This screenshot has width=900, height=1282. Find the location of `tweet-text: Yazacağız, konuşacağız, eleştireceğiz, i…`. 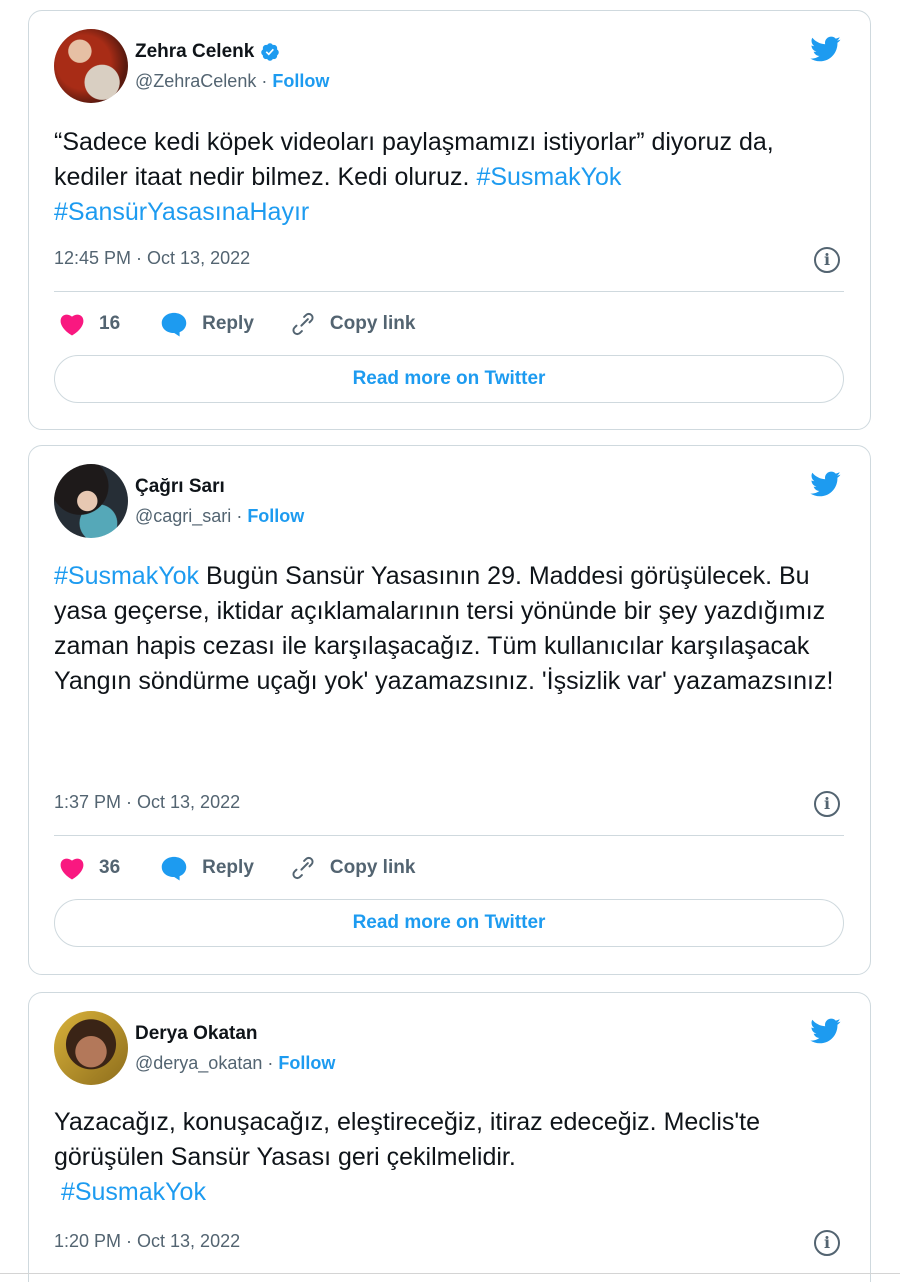

tweet-text: Yazacağız, konuşacağız, eleştireceğiz, i… is located at coordinates (451, 1157).